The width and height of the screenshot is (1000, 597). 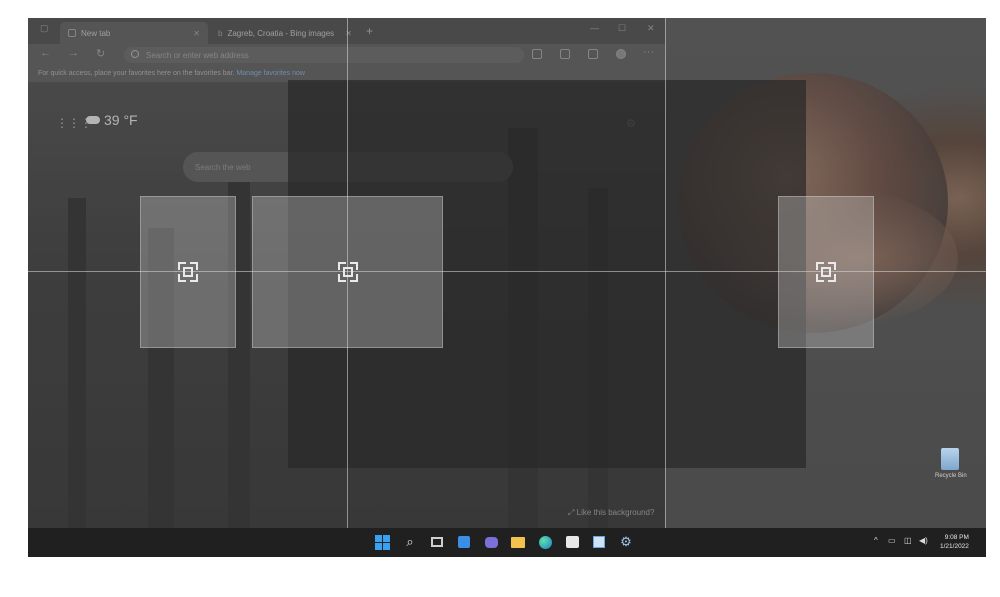 I want to click on snap-divider-vertical, so click(x=665, y=273).